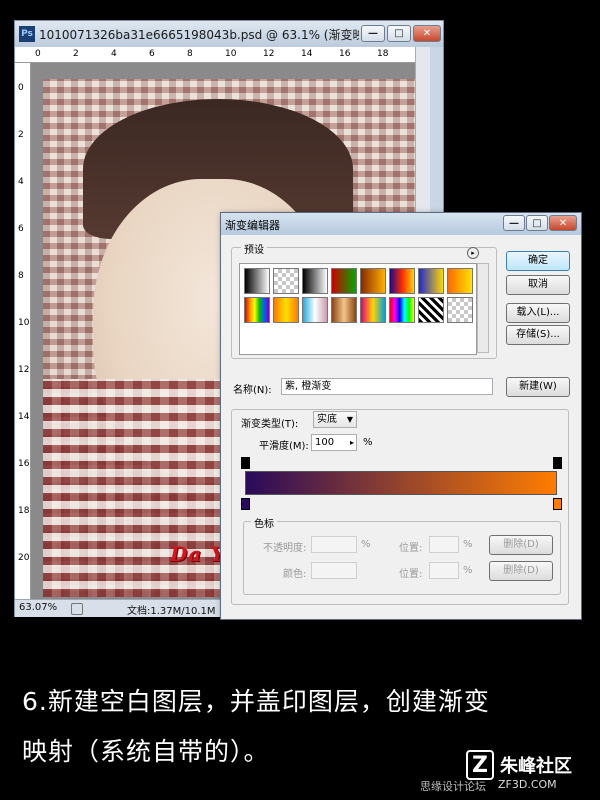 The image size is (600, 800). Describe the element at coordinates (483, 308) in the screenshot. I see `presets-scrollbar` at that location.